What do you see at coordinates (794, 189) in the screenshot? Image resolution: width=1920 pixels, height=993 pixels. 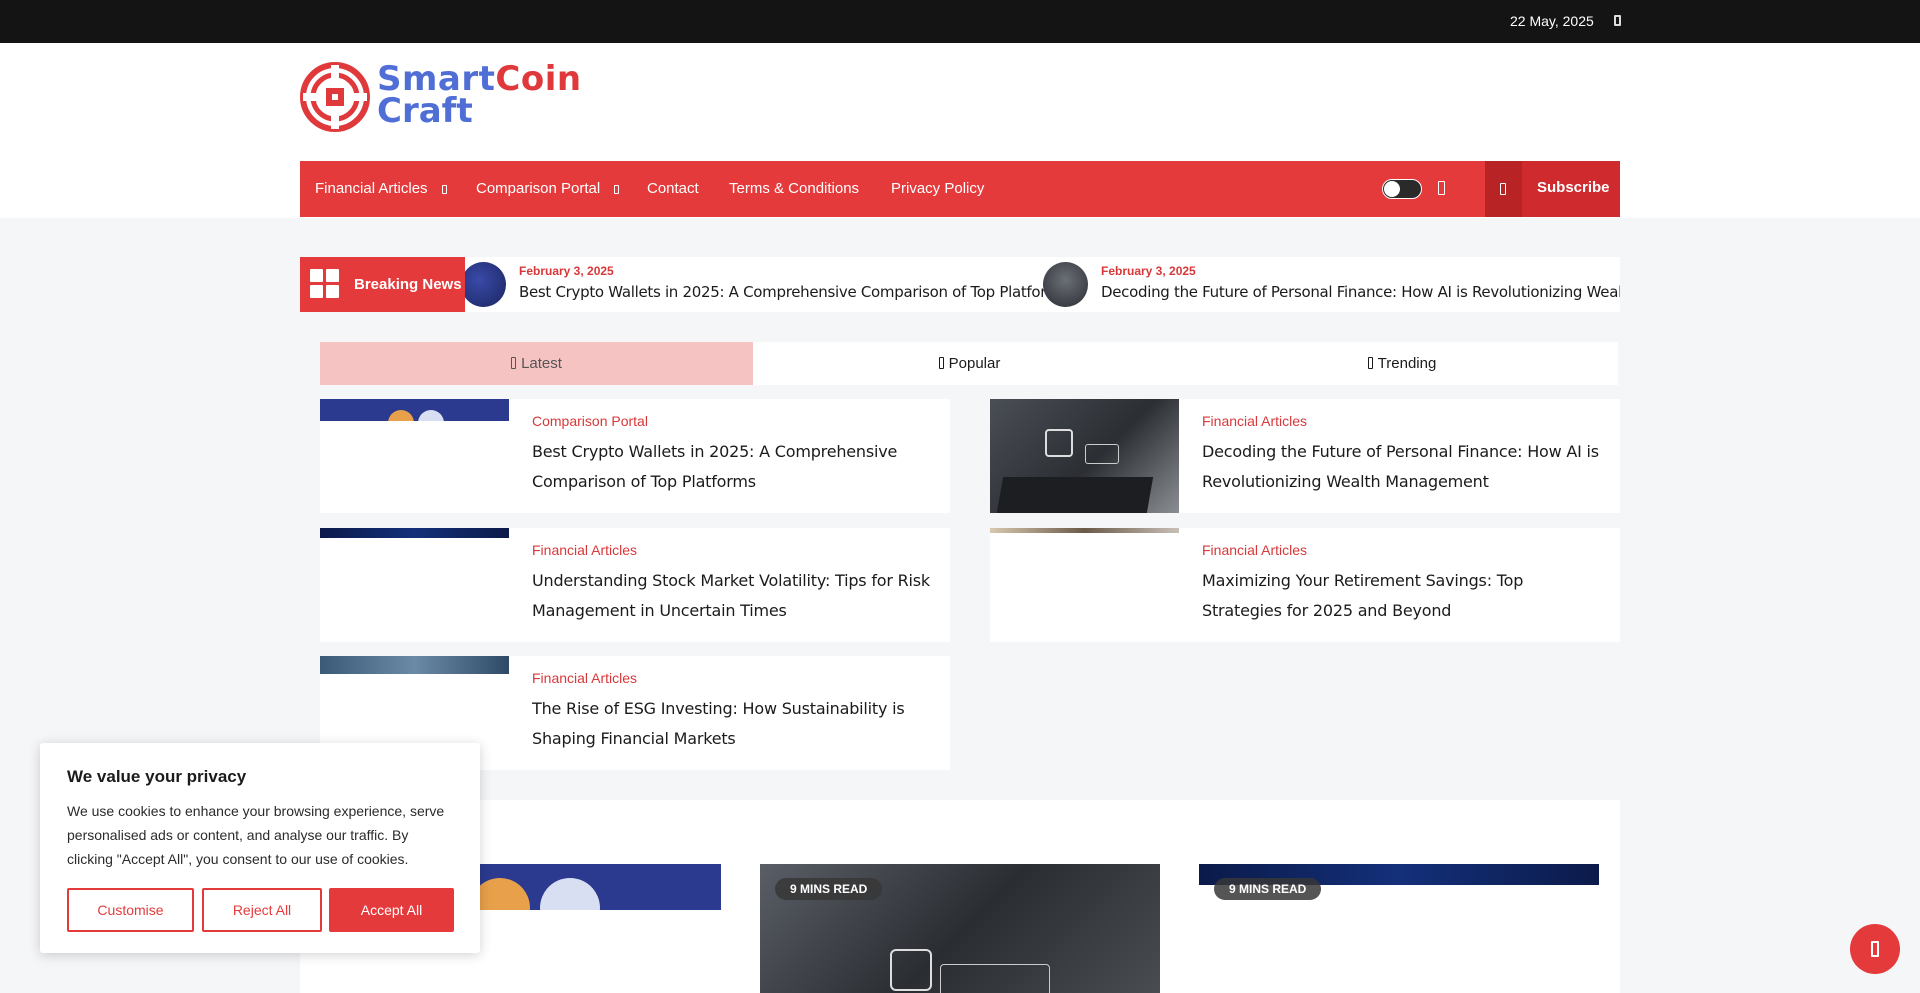 I see `nav-item-terms: Terms & Conditions` at bounding box center [794, 189].